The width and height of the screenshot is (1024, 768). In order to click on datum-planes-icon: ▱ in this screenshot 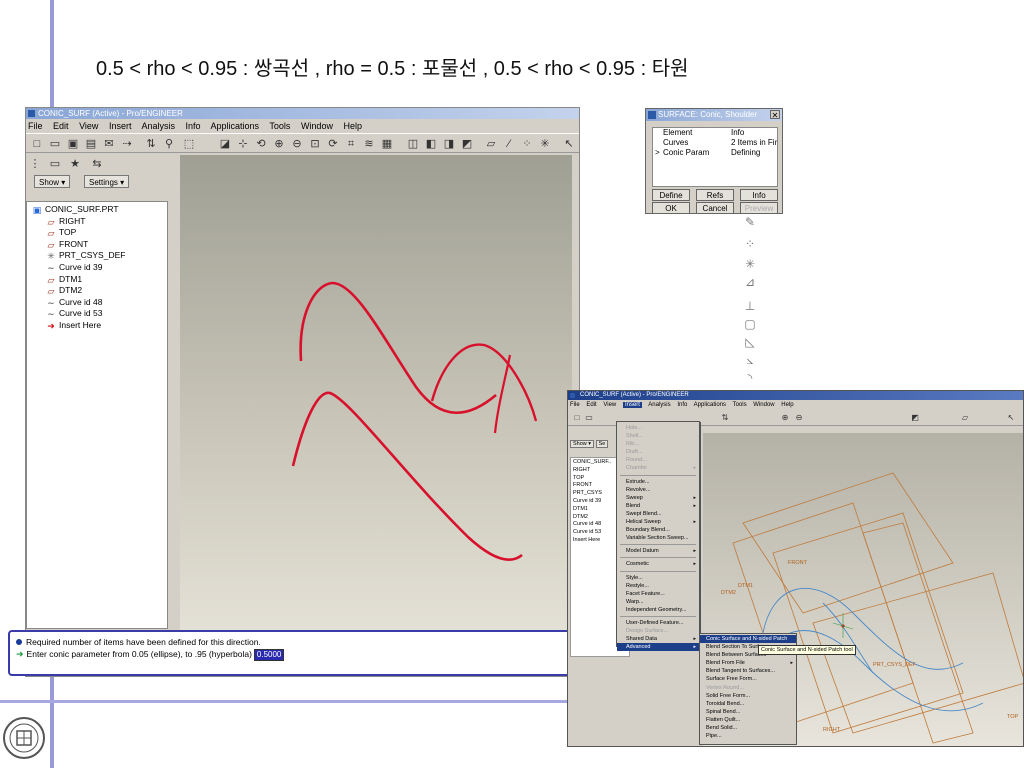, I will do `click(491, 144)`.